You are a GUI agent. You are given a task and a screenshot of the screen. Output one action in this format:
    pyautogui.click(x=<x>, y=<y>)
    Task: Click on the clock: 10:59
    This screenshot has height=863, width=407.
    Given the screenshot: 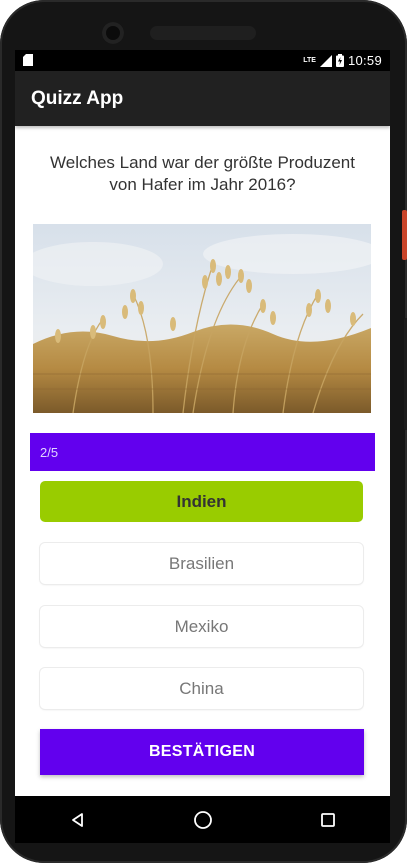 What is the action you would take?
    pyautogui.click(x=364, y=60)
    